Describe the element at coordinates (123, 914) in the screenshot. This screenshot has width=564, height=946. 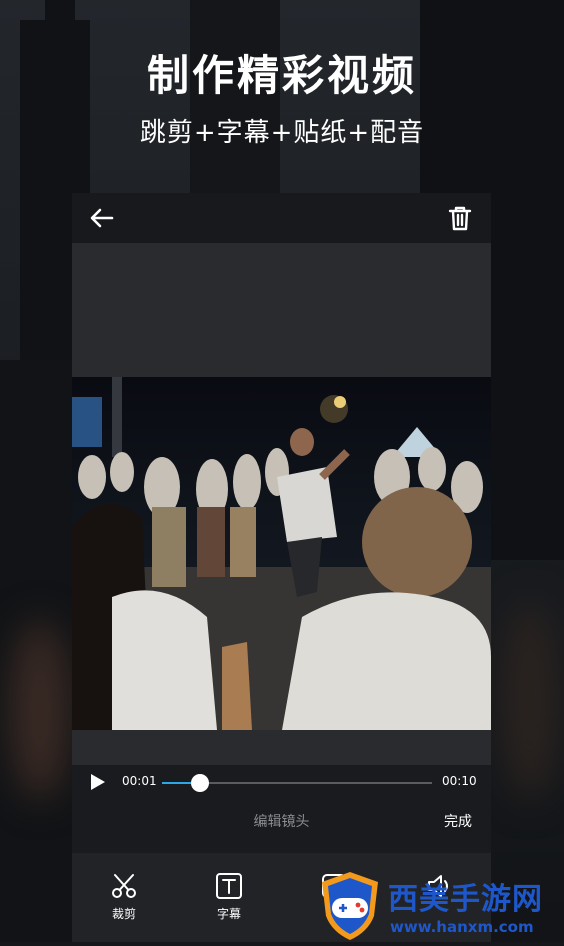
I see `tool-trim-label: 裁剪` at that location.